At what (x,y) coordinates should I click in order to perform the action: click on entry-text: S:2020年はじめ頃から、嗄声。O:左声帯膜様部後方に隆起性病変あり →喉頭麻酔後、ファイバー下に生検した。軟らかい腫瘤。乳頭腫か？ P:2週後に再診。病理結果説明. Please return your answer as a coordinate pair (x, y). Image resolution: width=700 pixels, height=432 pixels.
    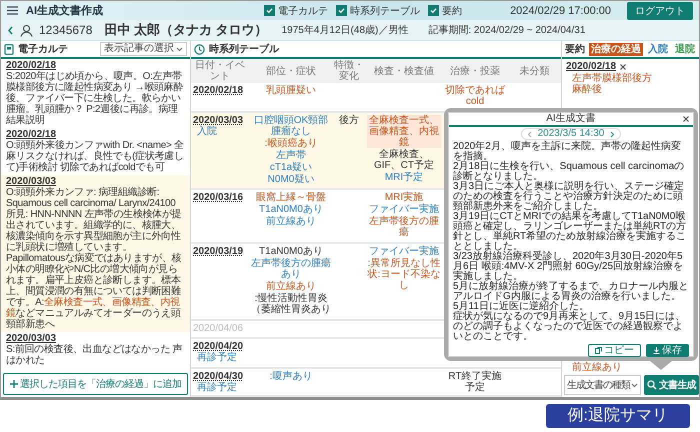
    Looking at the image, I should click on (95, 98).